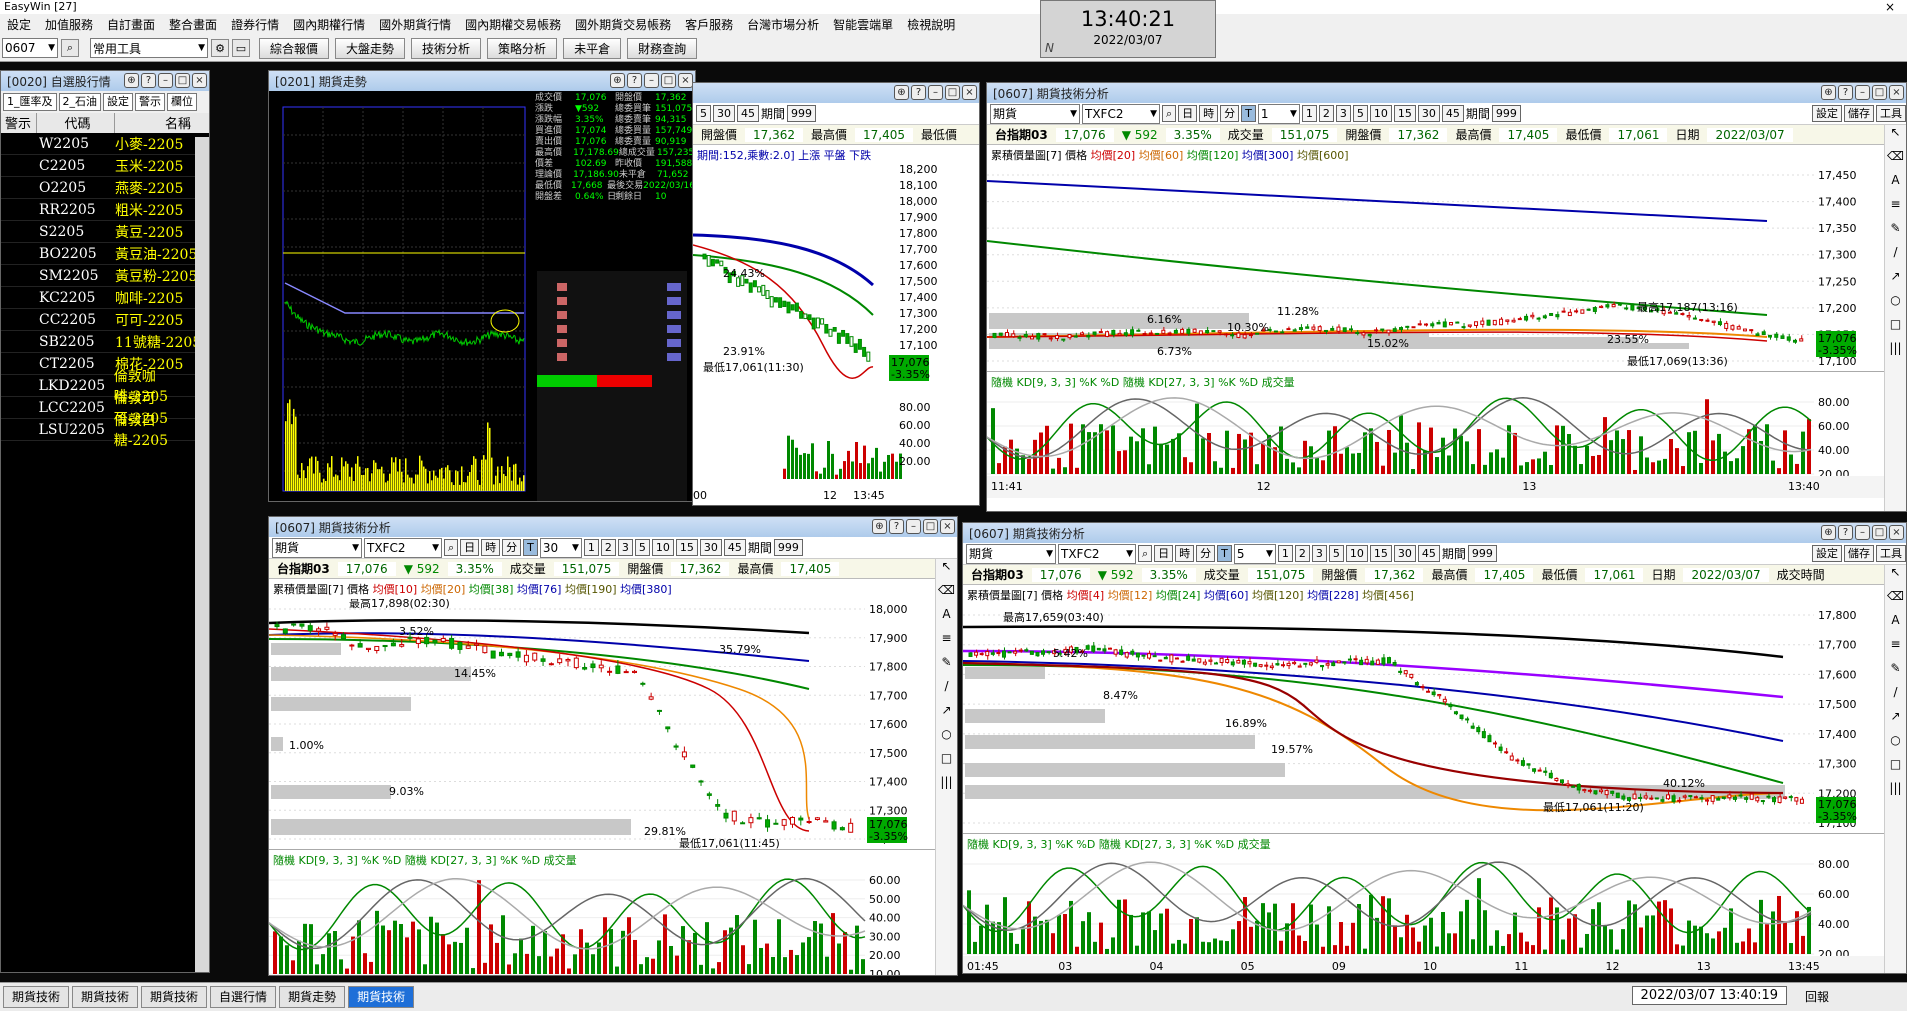  What do you see at coordinates (522, 48) in the screenshot?
I see `toolbar-button: 策略分析` at bounding box center [522, 48].